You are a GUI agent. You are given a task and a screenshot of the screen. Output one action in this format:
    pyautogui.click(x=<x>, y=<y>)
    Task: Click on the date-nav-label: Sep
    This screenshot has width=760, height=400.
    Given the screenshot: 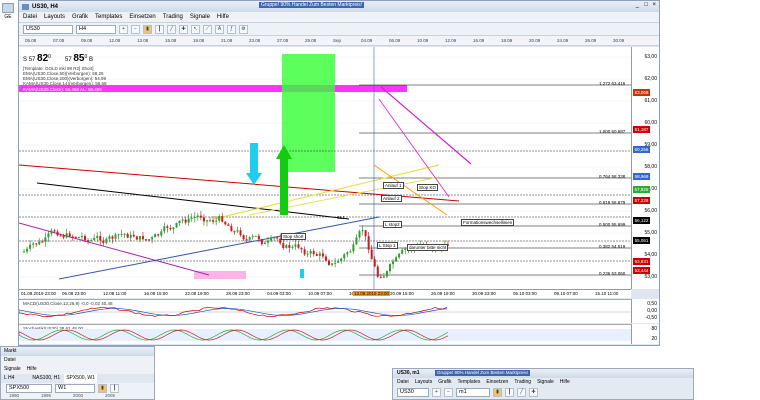 What is the action you would take?
    pyautogui.click(x=337, y=40)
    